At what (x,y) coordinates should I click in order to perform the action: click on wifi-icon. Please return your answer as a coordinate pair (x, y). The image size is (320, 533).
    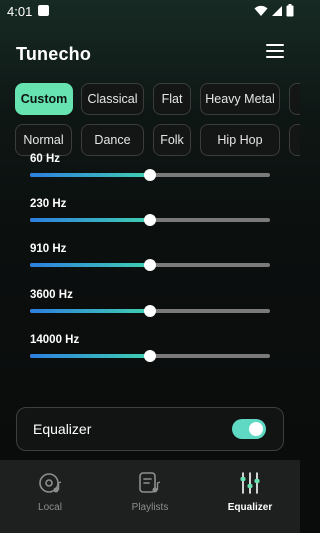
    Looking at the image, I should click on (261, 10).